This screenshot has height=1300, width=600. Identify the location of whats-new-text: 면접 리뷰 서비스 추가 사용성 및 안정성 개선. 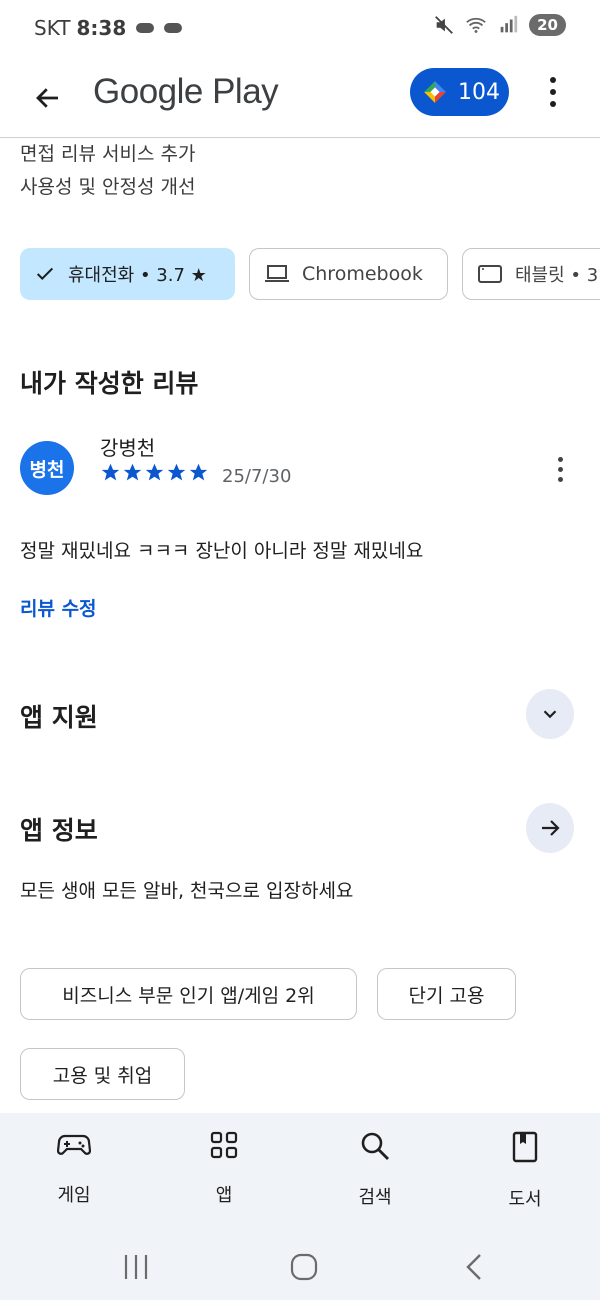
(107, 171).